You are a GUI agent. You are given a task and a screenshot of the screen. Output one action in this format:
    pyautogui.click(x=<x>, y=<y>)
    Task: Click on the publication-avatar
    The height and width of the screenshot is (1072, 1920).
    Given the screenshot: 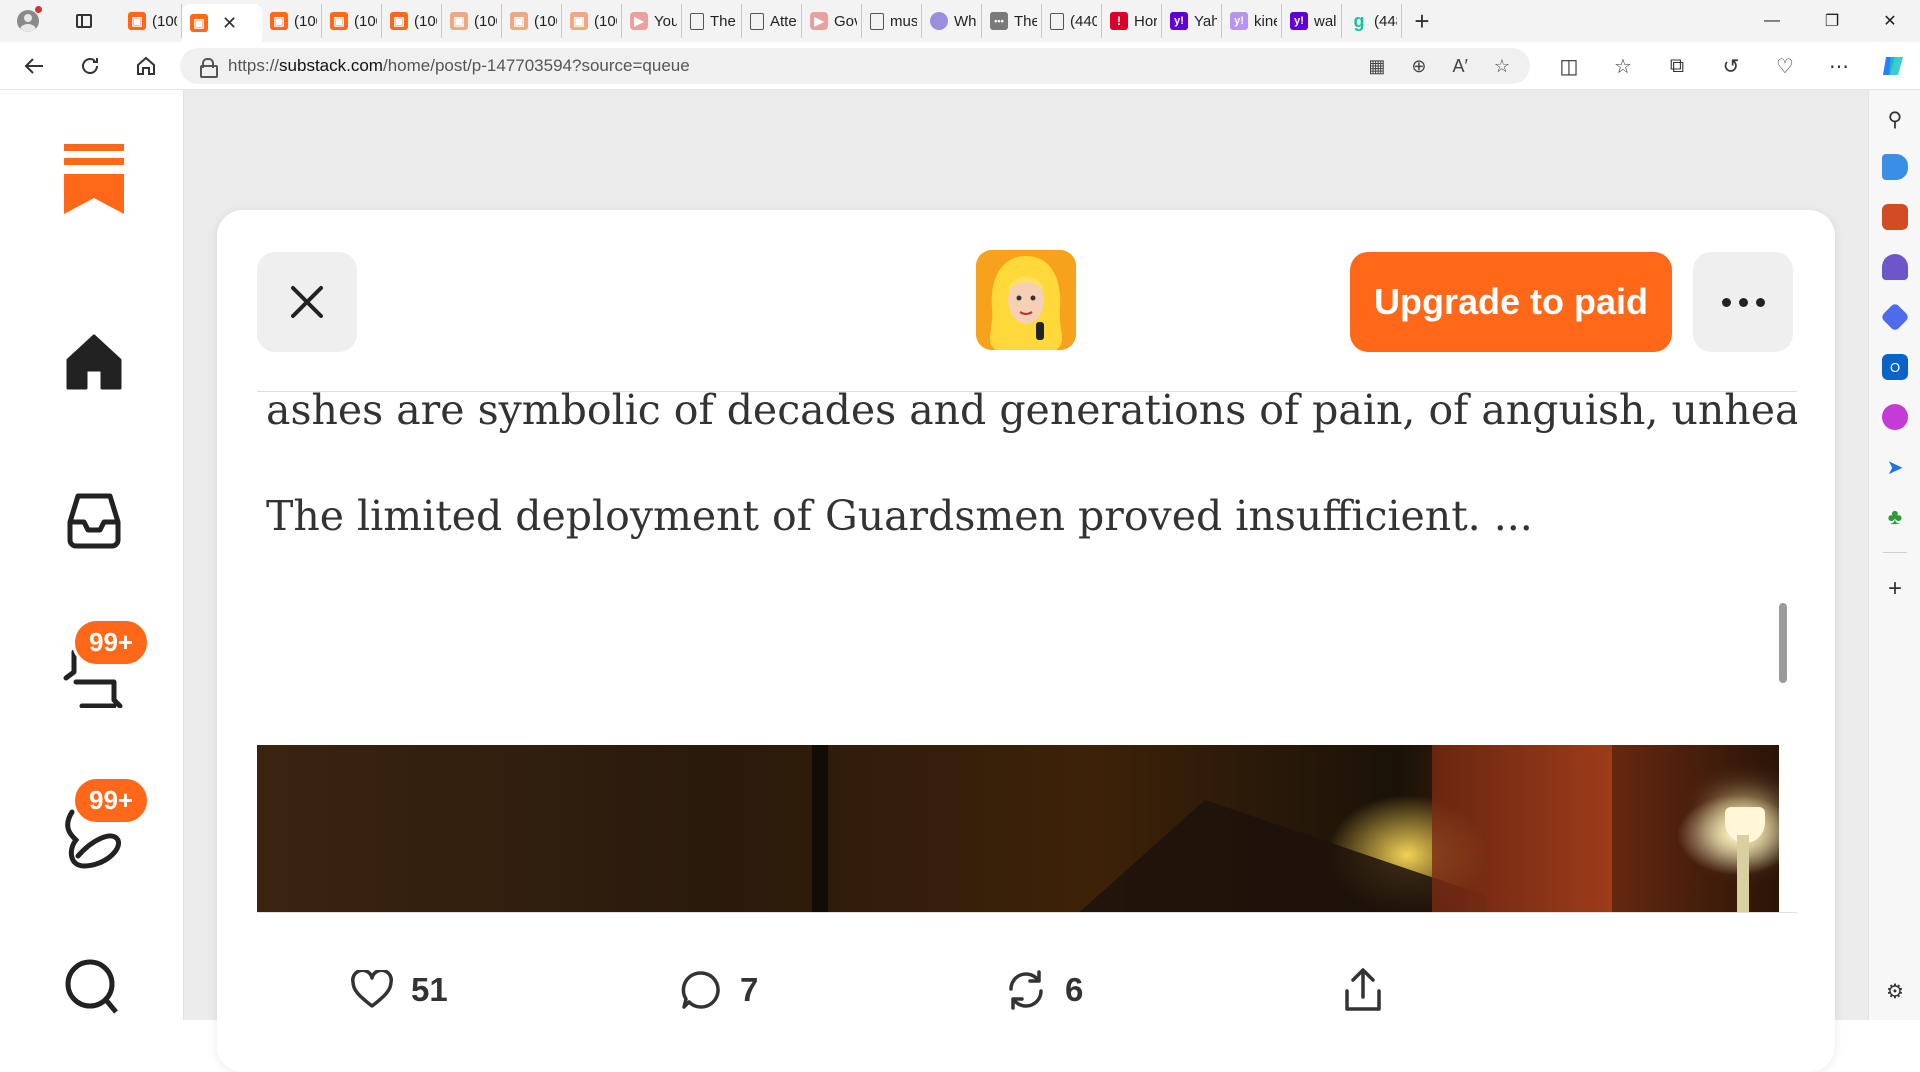 What is the action you would take?
    pyautogui.click(x=1026, y=300)
    